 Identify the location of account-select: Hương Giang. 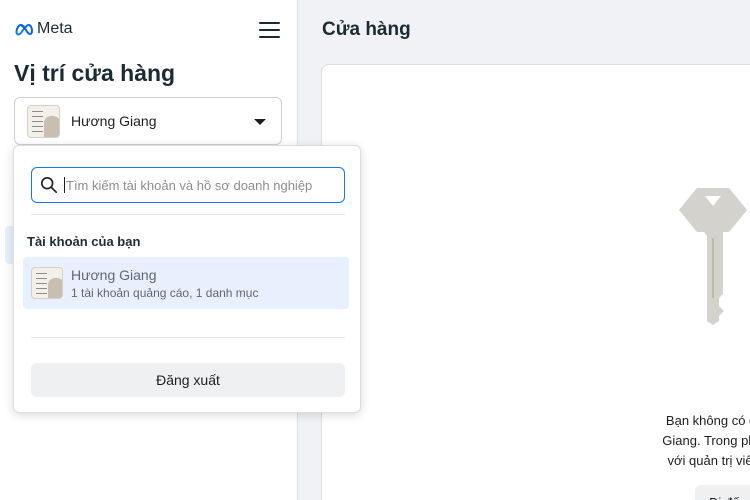
(148, 121).